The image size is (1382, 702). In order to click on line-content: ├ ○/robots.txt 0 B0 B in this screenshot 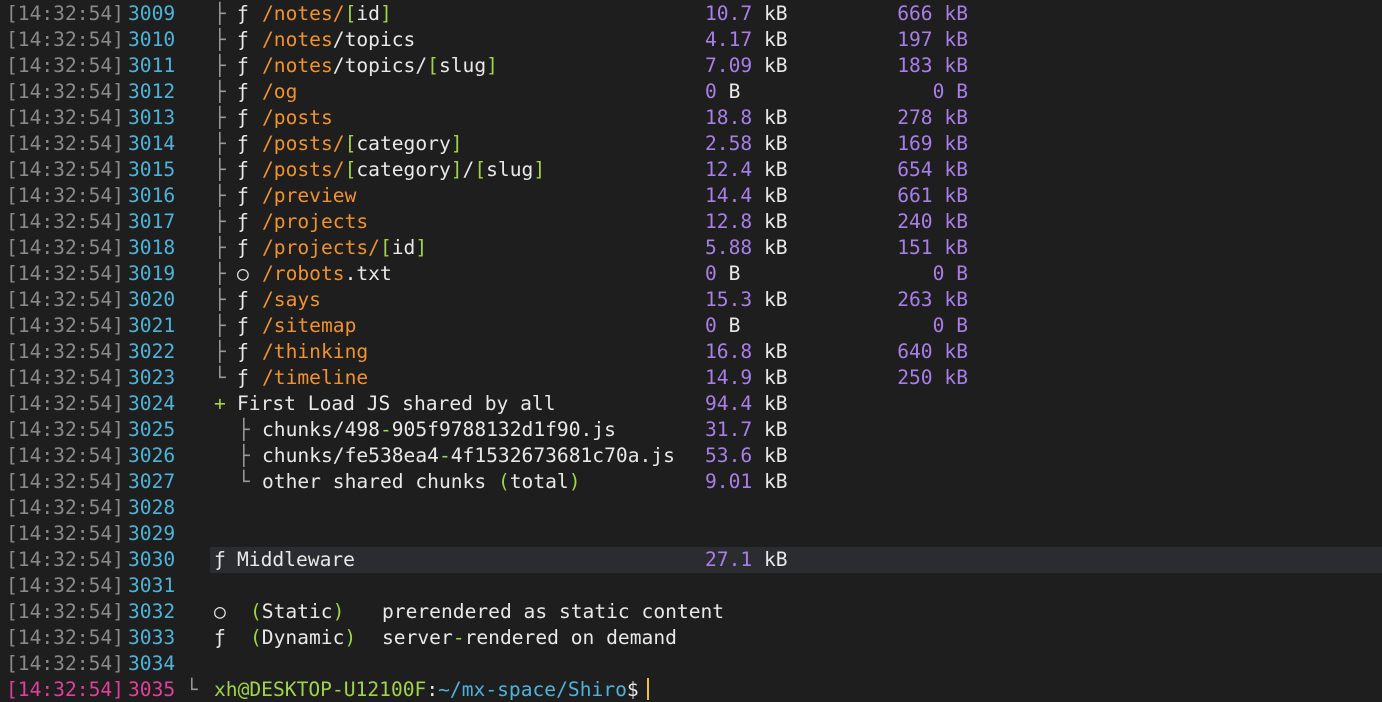, I will do `click(796, 274)`.